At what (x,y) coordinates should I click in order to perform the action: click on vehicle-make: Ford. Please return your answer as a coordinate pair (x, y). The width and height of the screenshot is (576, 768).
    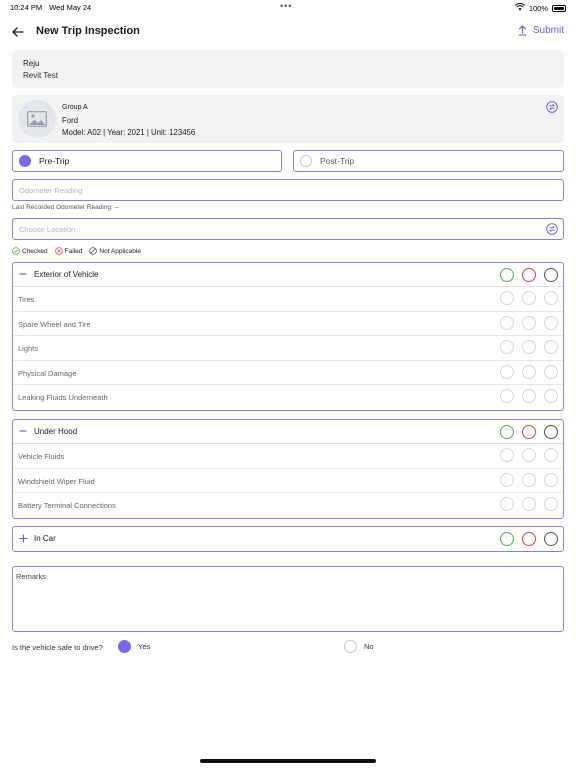
    Looking at the image, I should click on (70, 120).